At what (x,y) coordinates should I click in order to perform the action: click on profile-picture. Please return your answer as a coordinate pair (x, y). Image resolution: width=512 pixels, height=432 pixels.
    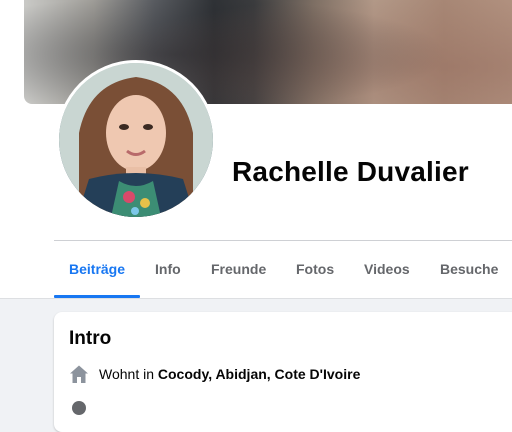
    Looking at the image, I should click on (136, 140).